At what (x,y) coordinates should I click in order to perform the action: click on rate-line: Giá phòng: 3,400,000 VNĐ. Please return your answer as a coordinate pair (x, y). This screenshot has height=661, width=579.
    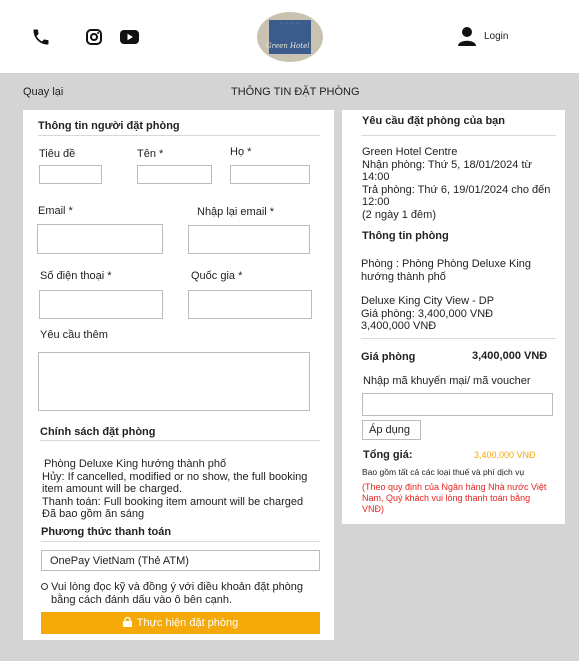
    Looking at the image, I should click on (427, 313).